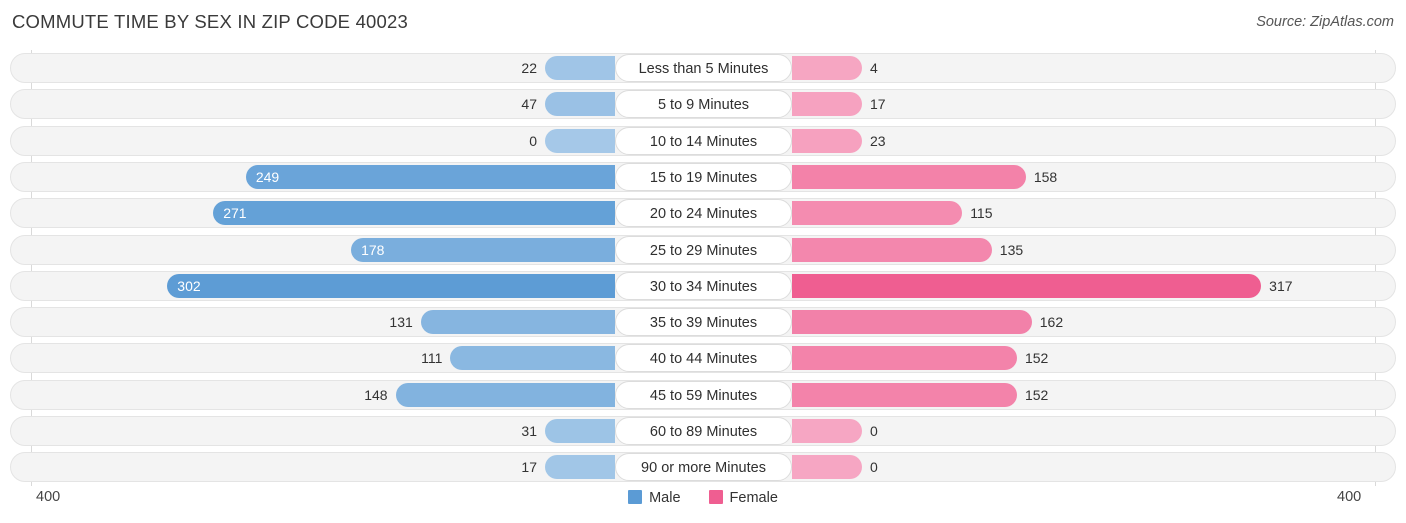 The image size is (1406, 523). I want to click on category-label: 40 to 44 Minutes, so click(703, 358).